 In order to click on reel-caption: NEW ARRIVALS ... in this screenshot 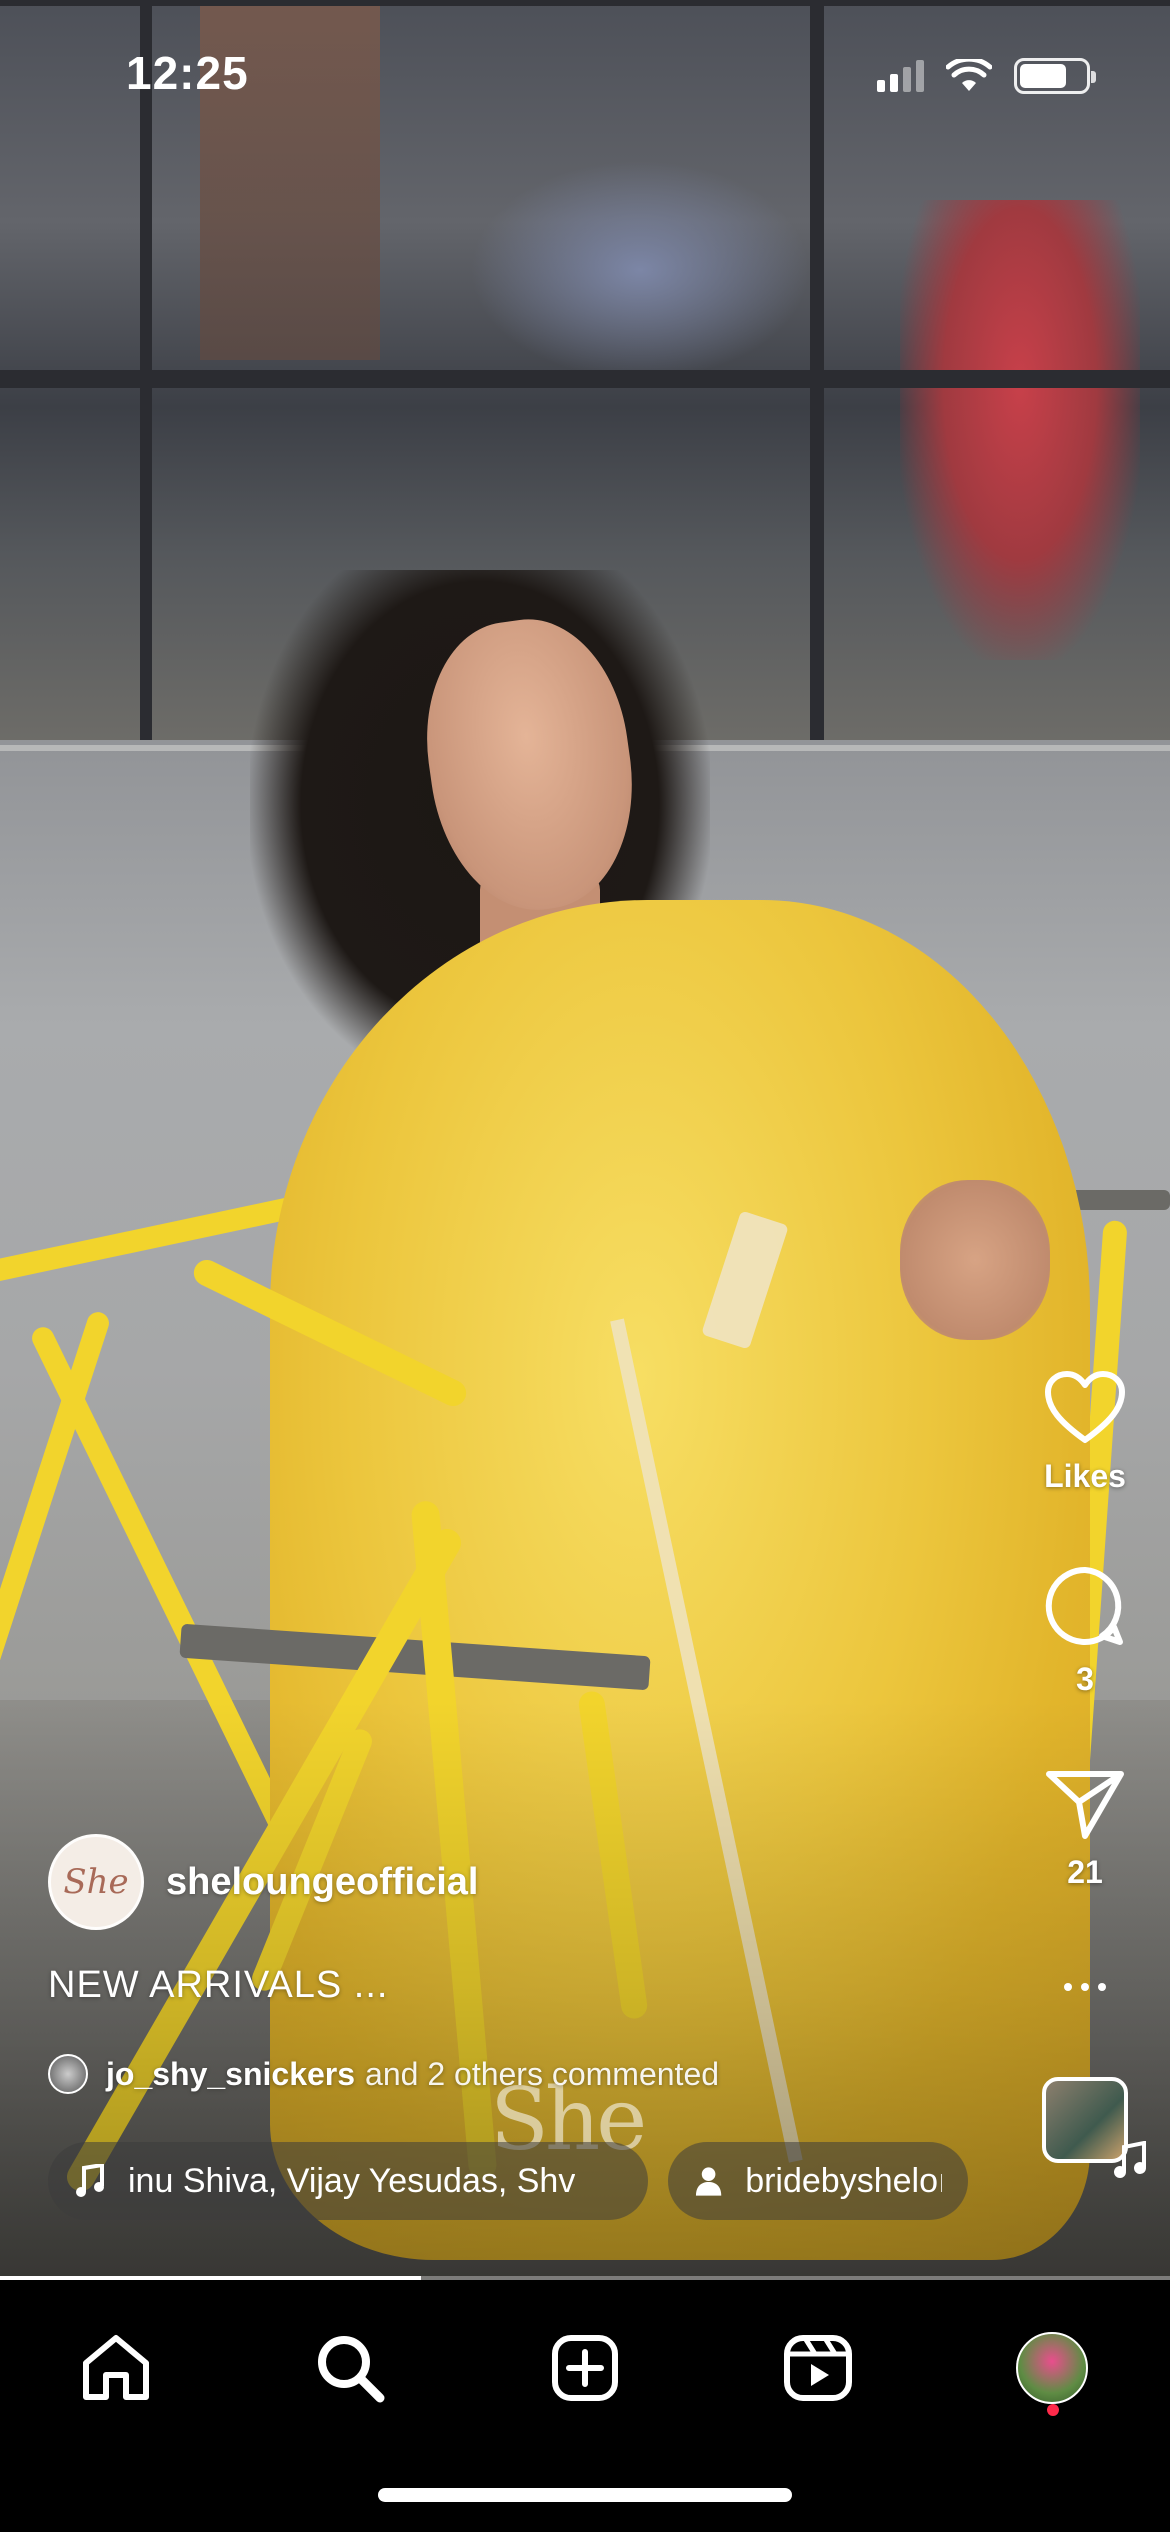, I will do `click(218, 1985)`.